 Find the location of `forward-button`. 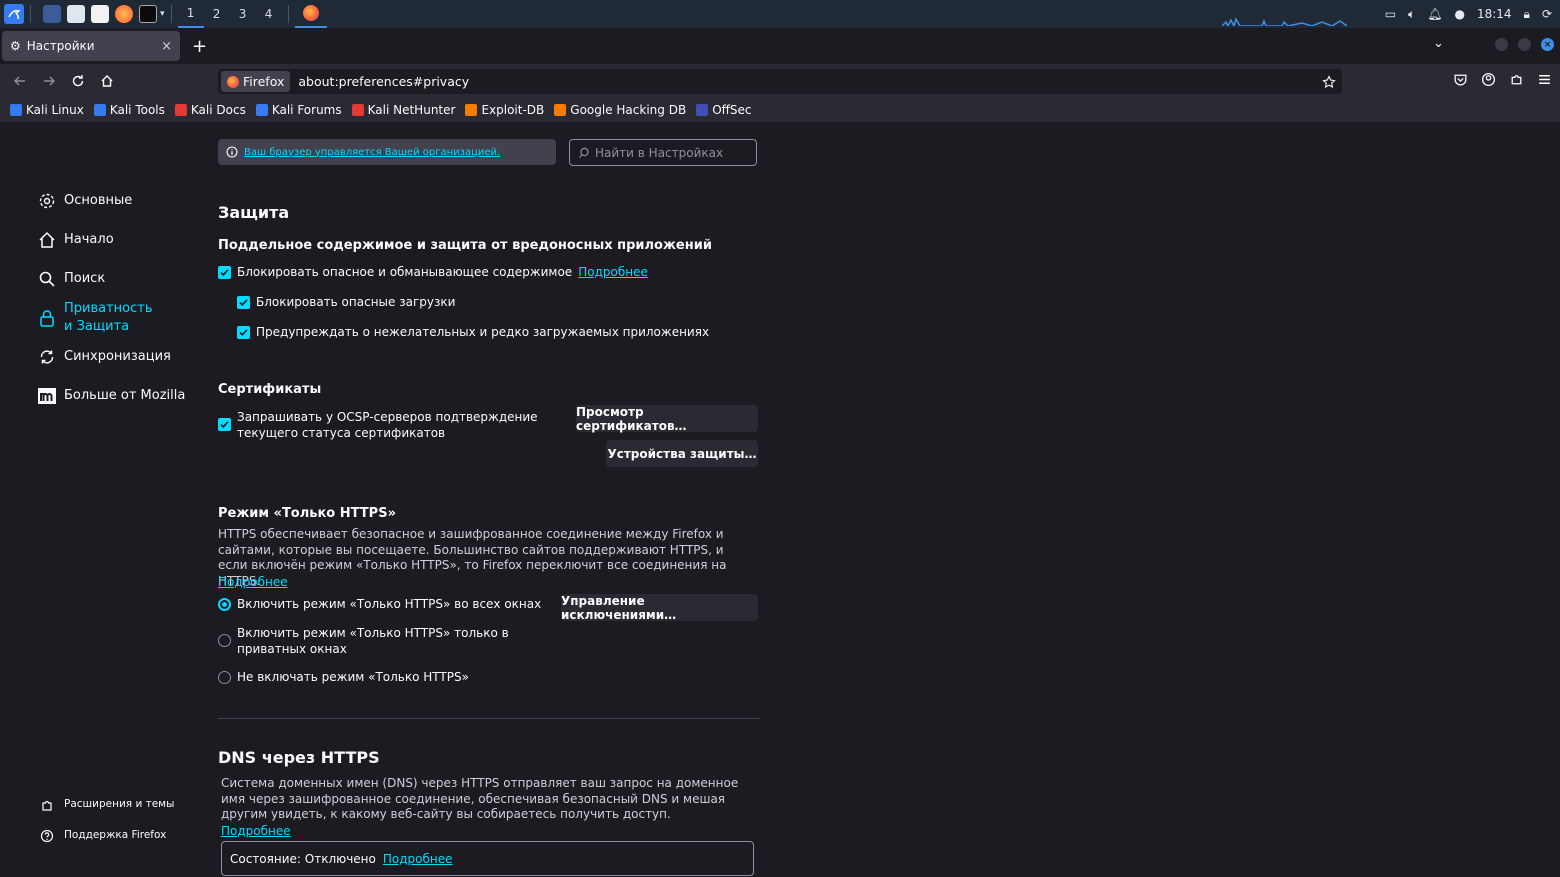

forward-button is located at coordinates (48, 81).